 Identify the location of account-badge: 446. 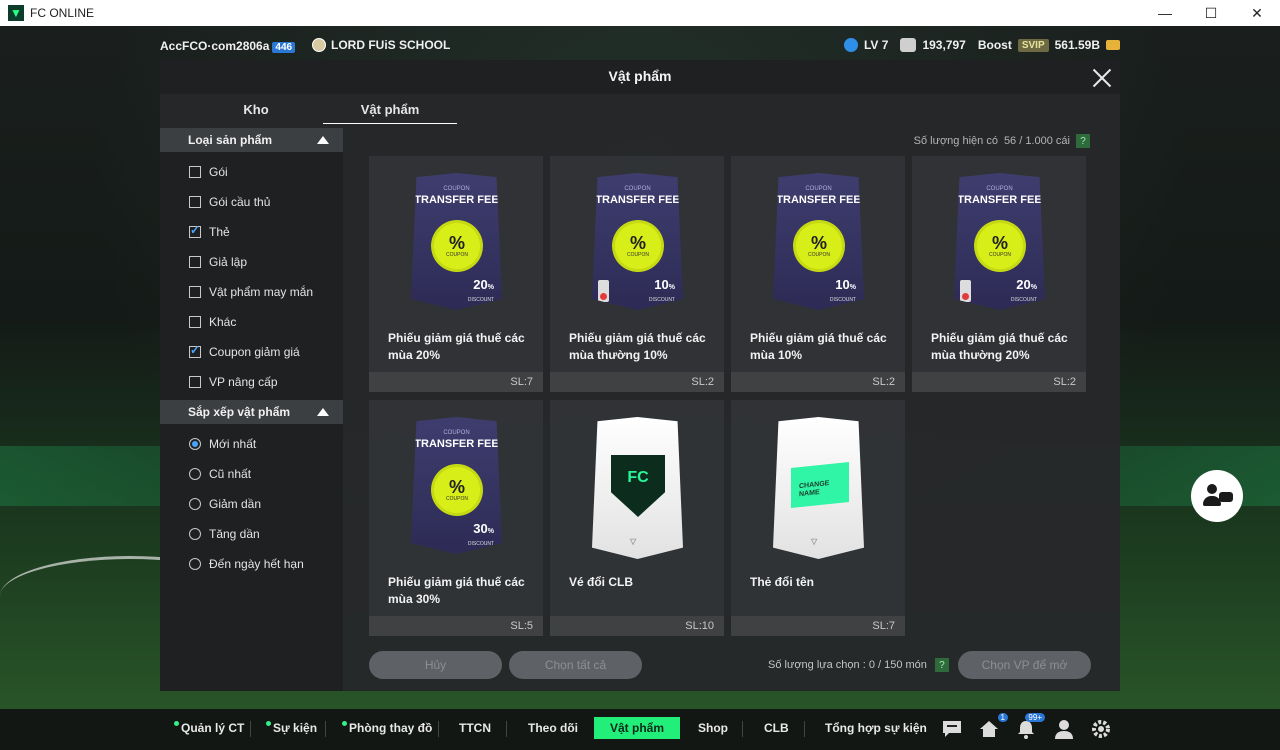
(284, 47).